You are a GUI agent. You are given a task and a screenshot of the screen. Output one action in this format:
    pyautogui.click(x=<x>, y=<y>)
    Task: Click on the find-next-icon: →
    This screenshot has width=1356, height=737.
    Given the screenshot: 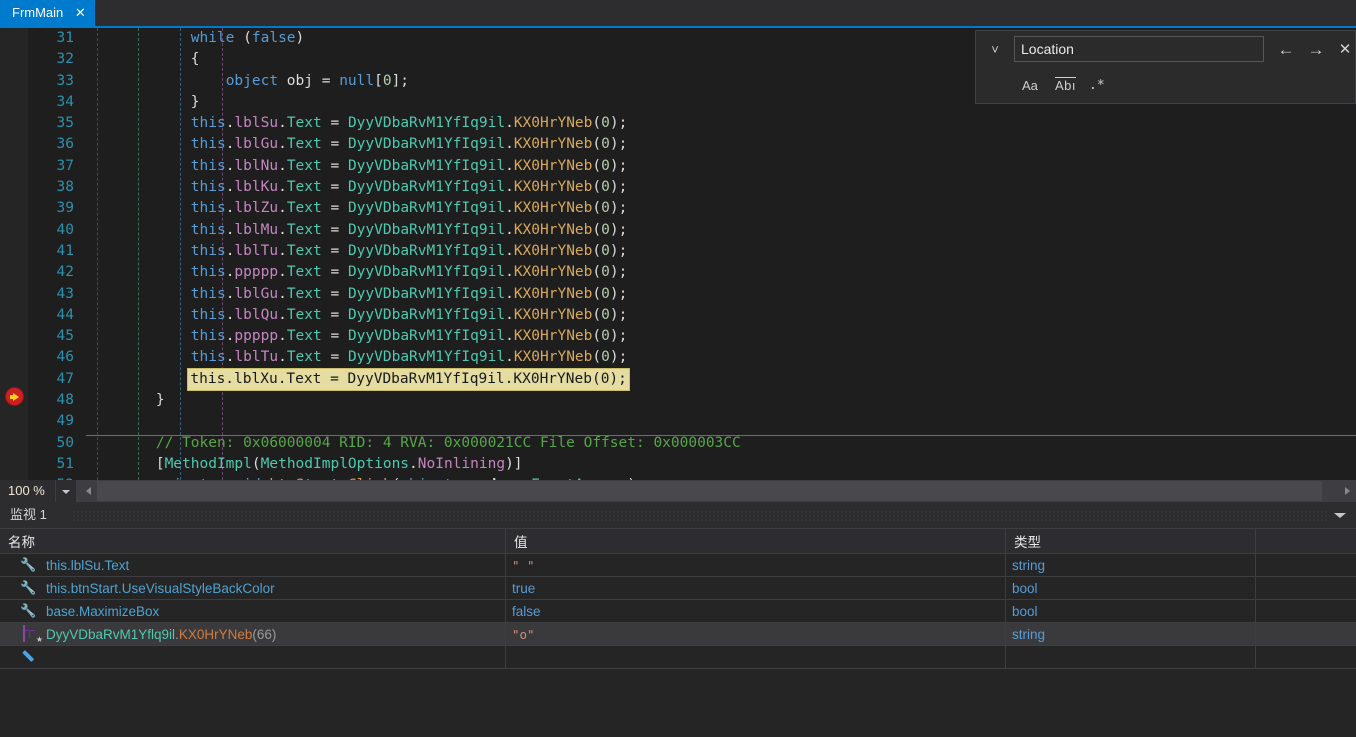 What is the action you would take?
    pyautogui.click(x=1316, y=50)
    